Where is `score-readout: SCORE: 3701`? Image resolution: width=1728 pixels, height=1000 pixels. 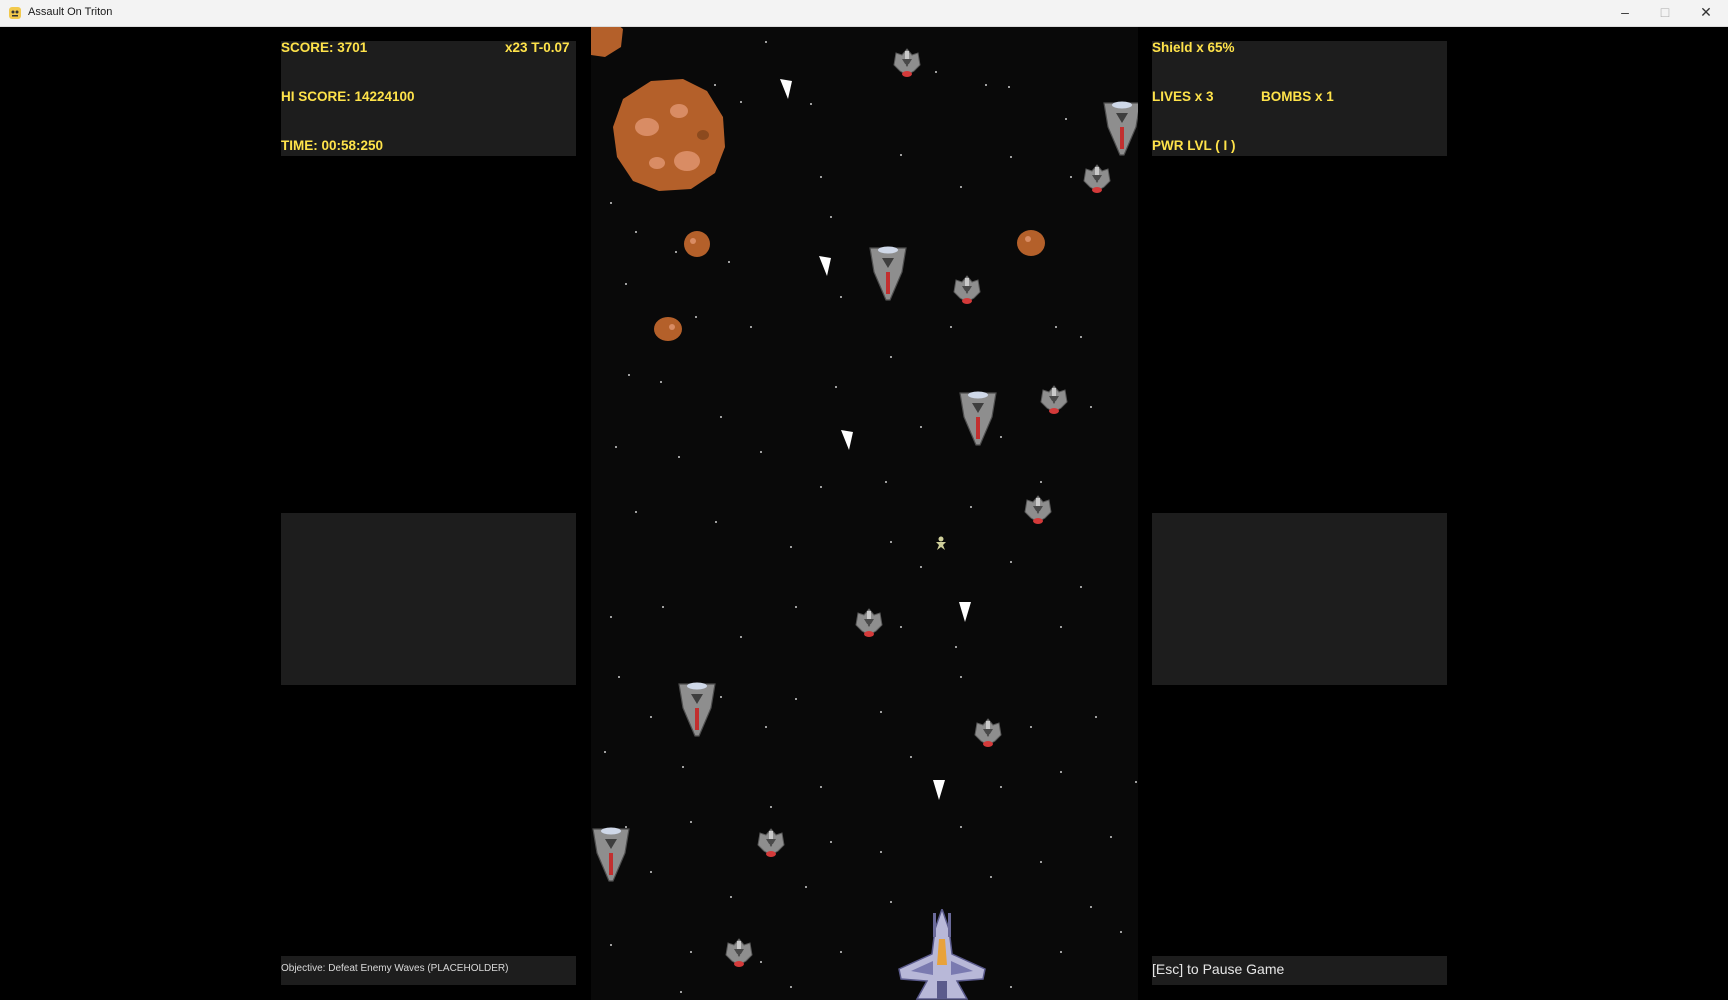 score-readout: SCORE: 3701 is located at coordinates (324, 47).